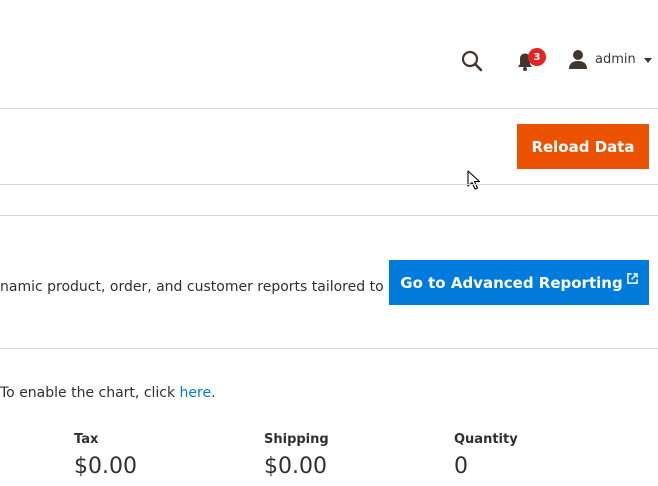  What do you see at coordinates (90, 393) in the screenshot?
I see `chart-message-prefix: To enable the chart, click` at bounding box center [90, 393].